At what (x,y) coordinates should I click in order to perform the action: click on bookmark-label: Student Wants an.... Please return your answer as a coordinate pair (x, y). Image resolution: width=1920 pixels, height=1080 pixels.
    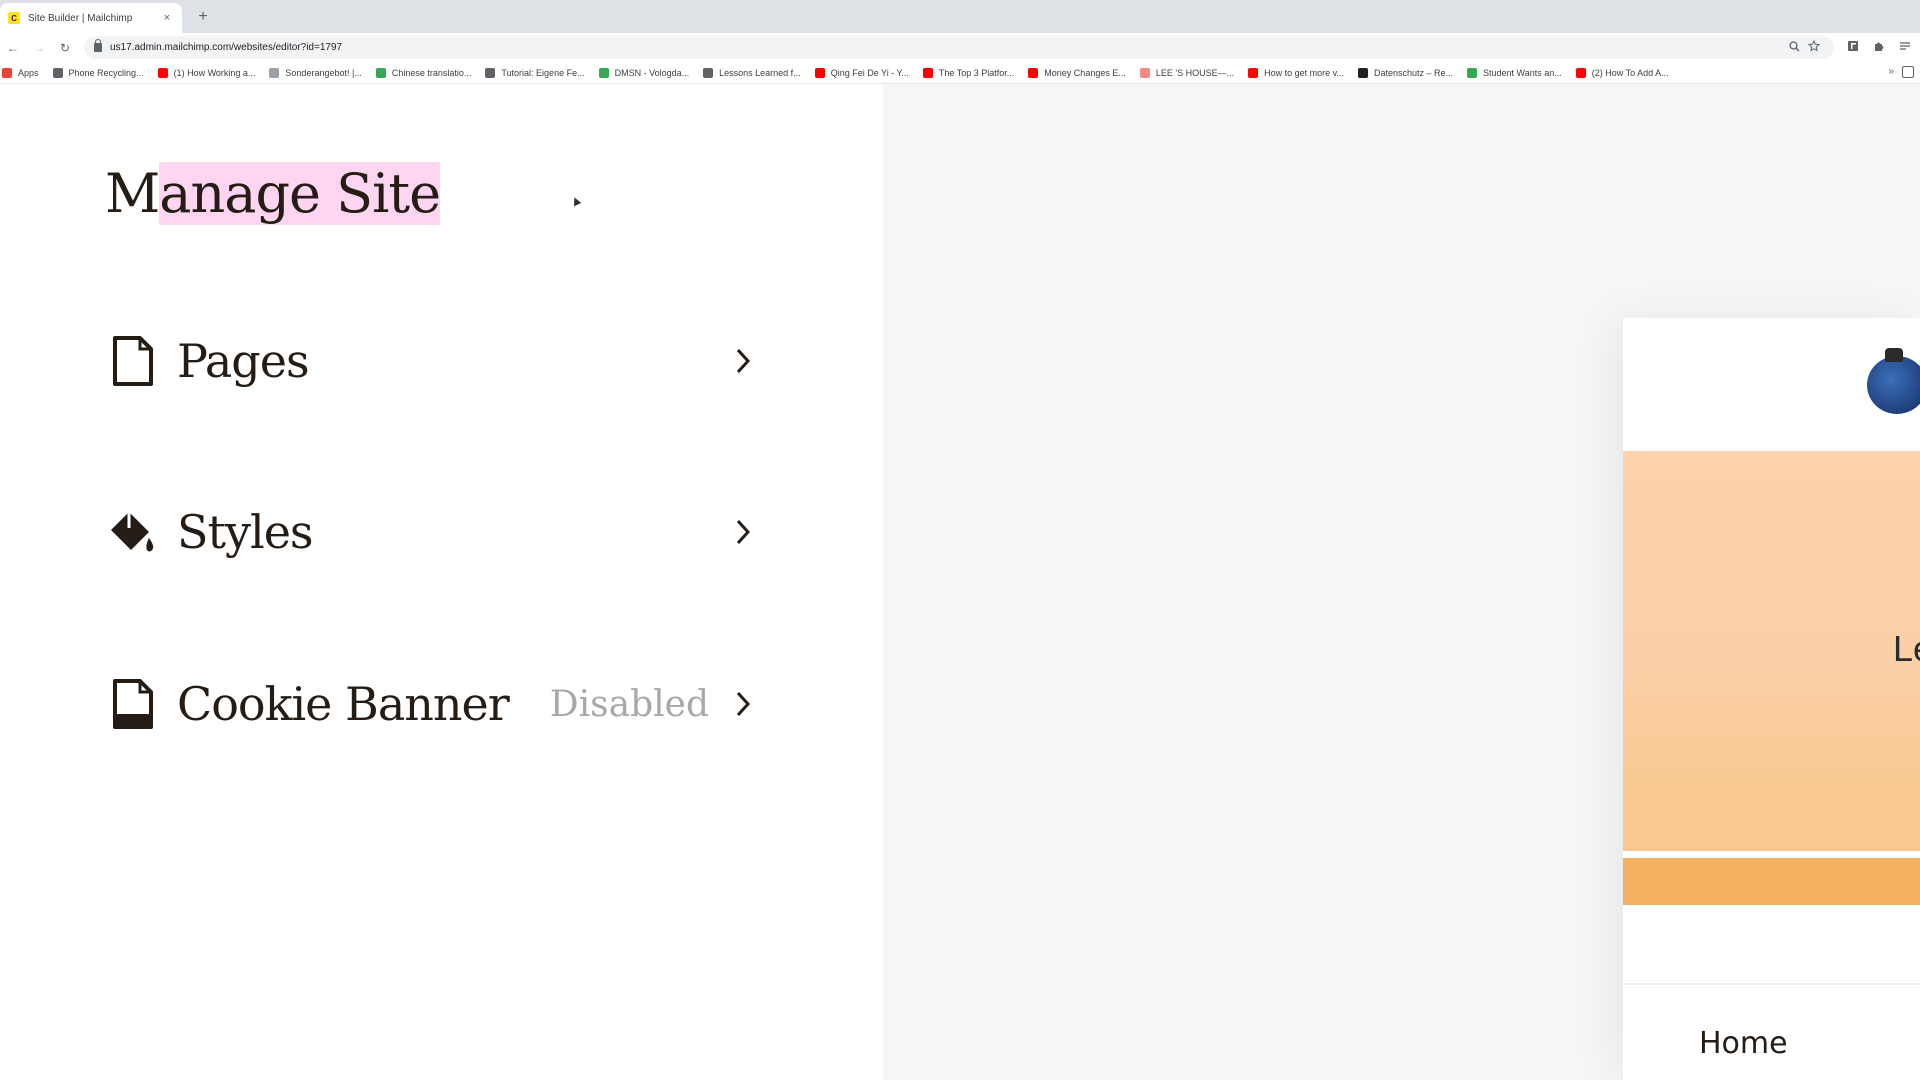
    Looking at the image, I should click on (1522, 72).